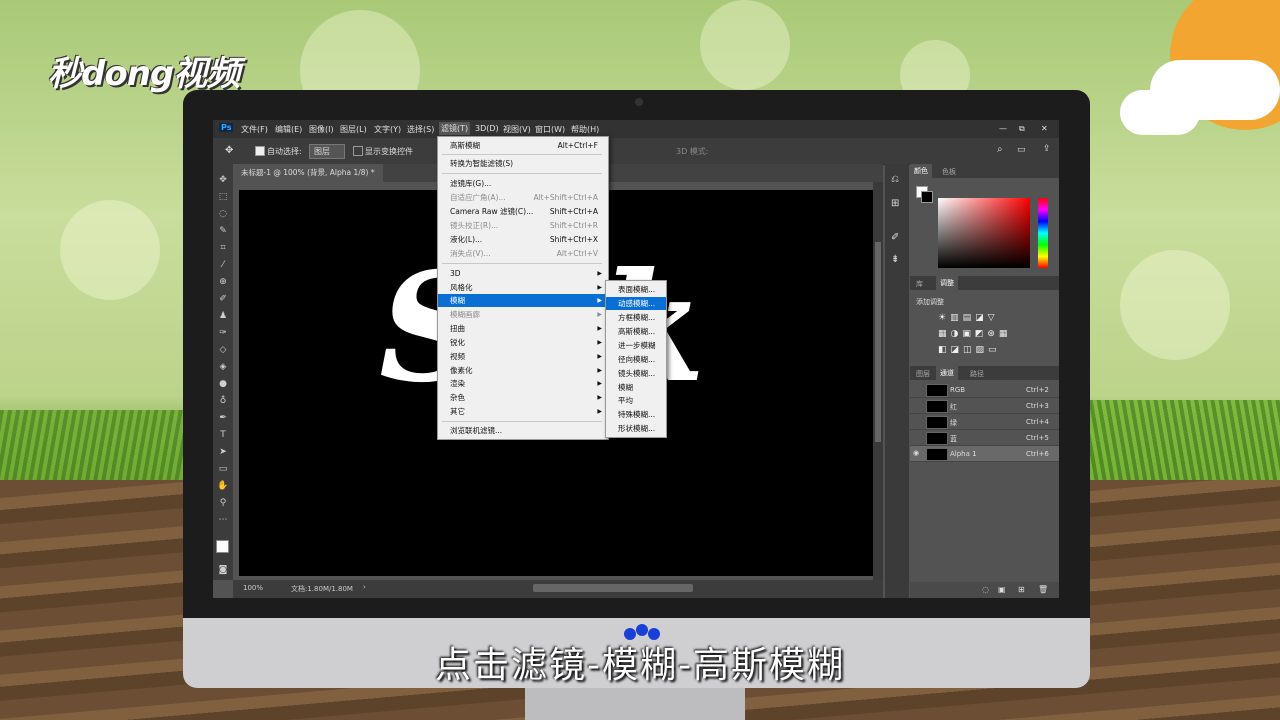  What do you see at coordinates (223, 503) in the screenshot?
I see `zoom-tool-icon: ⚲` at bounding box center [223, 503].